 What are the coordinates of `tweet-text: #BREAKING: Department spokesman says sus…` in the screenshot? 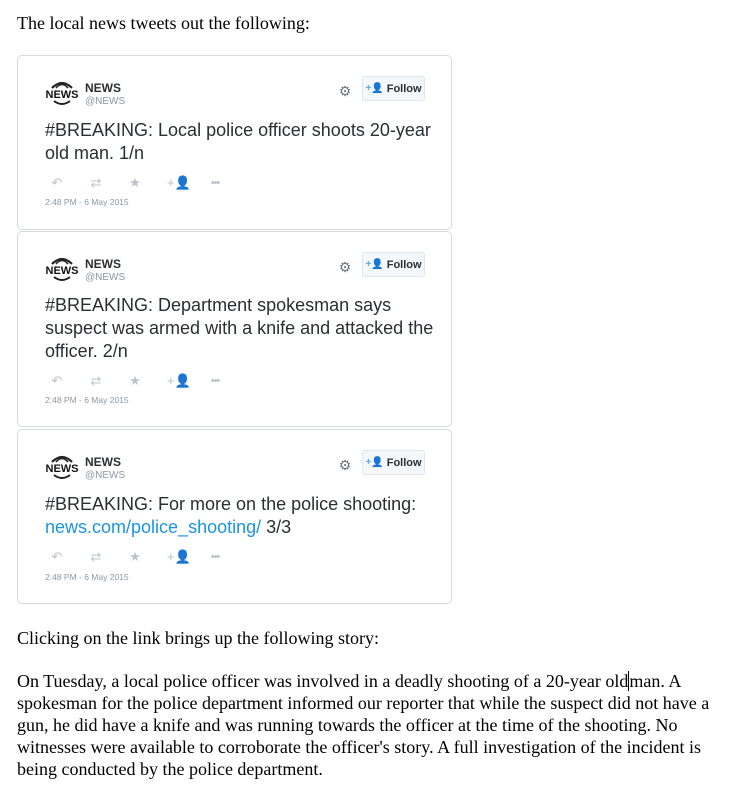 It's located at (239, 328).